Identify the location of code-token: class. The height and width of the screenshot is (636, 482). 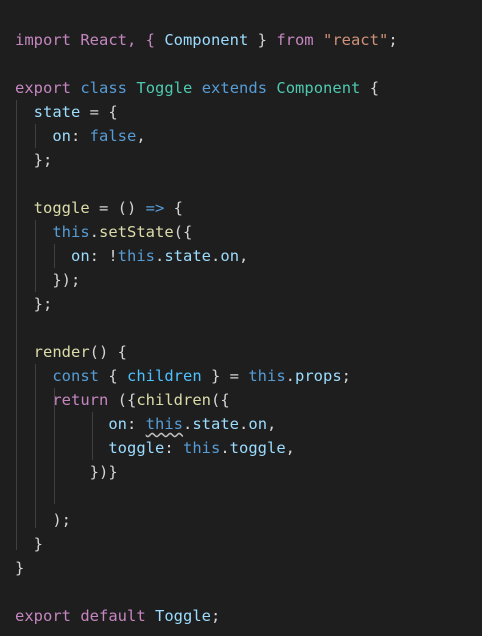
(104, 88).